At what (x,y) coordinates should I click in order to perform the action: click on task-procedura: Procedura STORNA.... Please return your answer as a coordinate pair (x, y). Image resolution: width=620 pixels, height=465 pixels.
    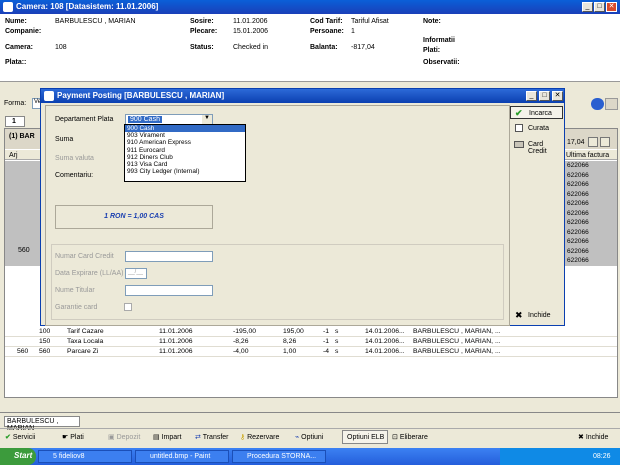
    Looking at the image, I should click on (279, 456).